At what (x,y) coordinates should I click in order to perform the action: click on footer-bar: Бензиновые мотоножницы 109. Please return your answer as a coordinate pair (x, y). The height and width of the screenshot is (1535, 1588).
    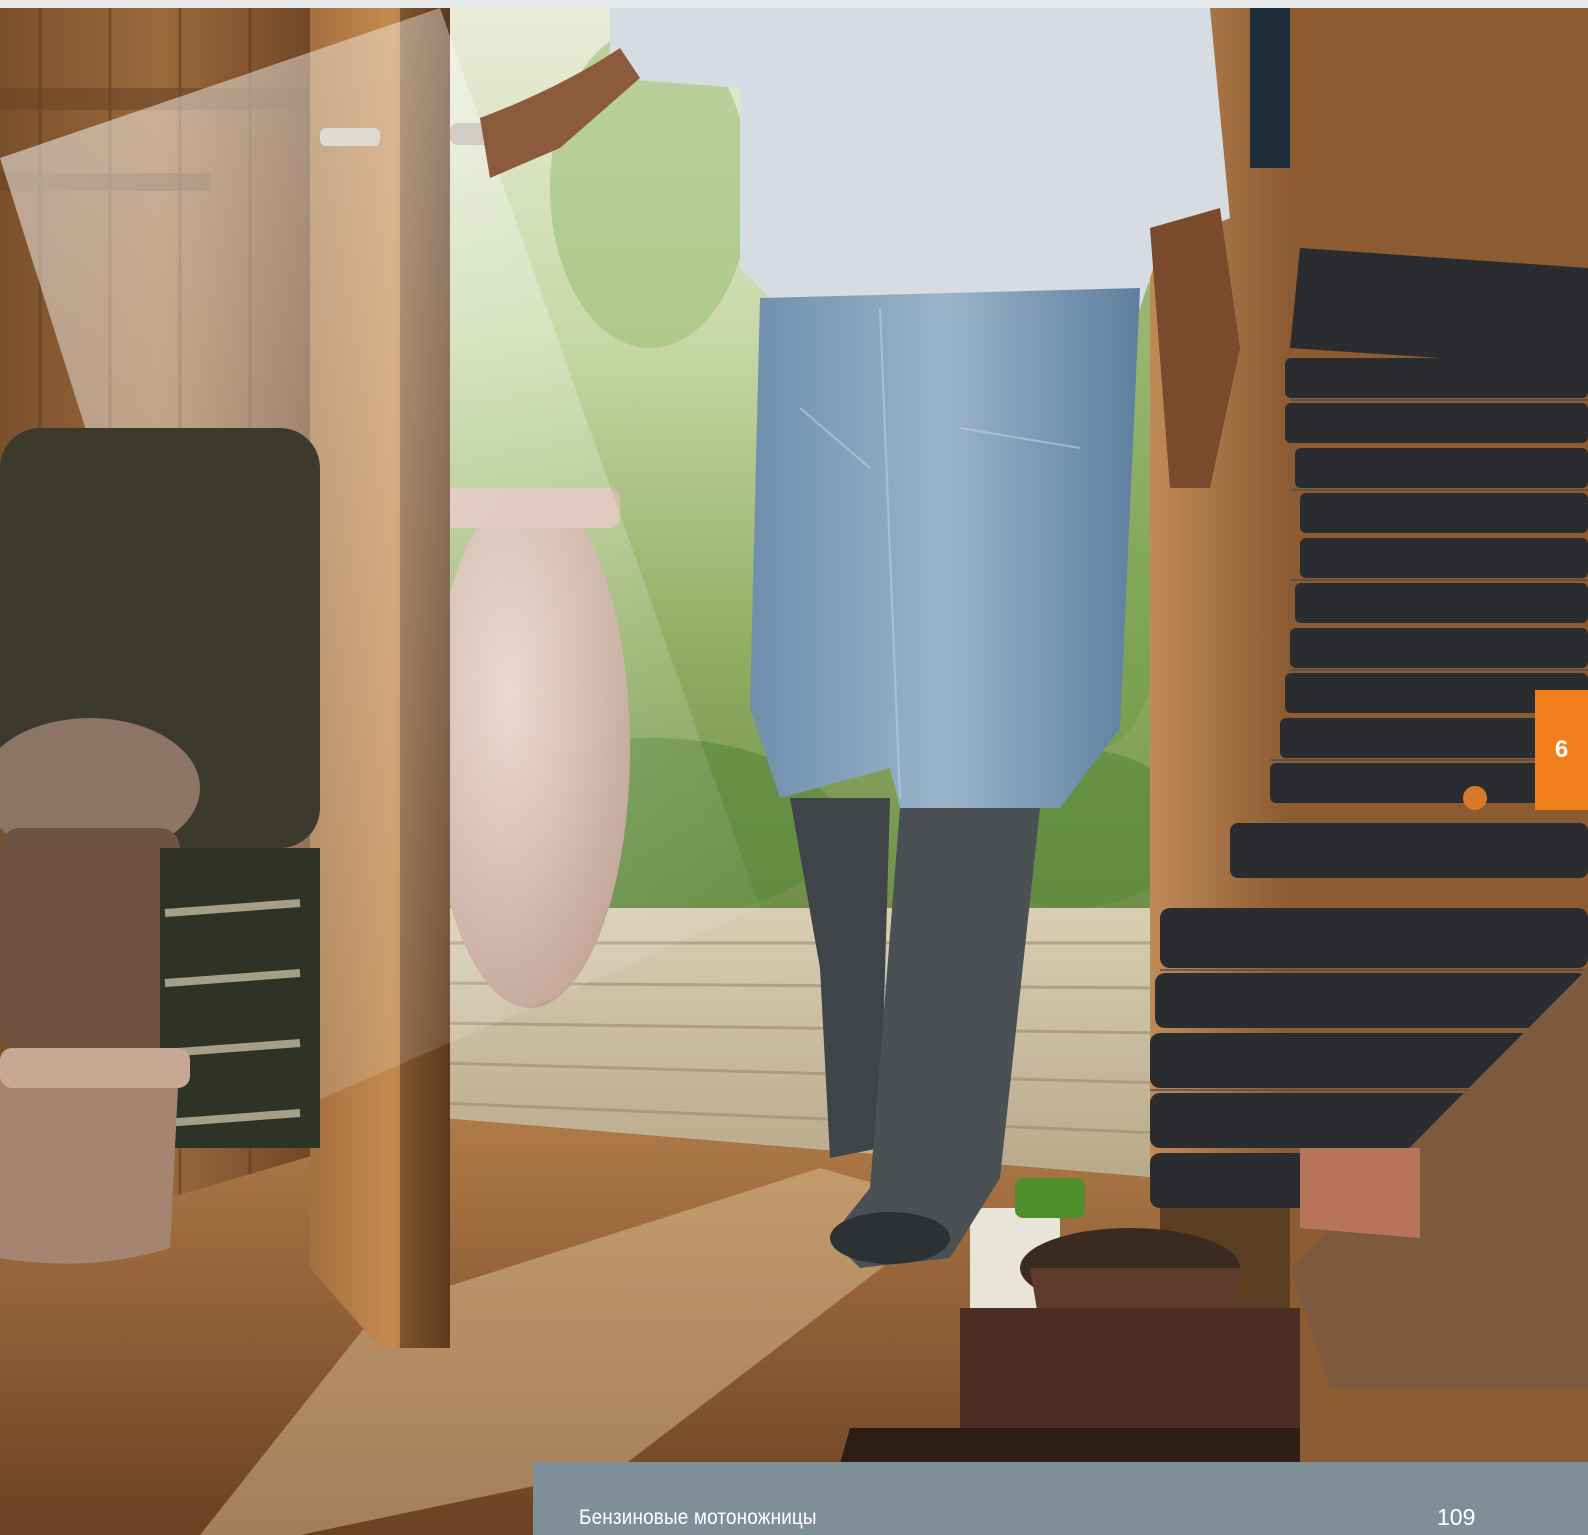
    Looking at the image, I should click on (1060, 1498).